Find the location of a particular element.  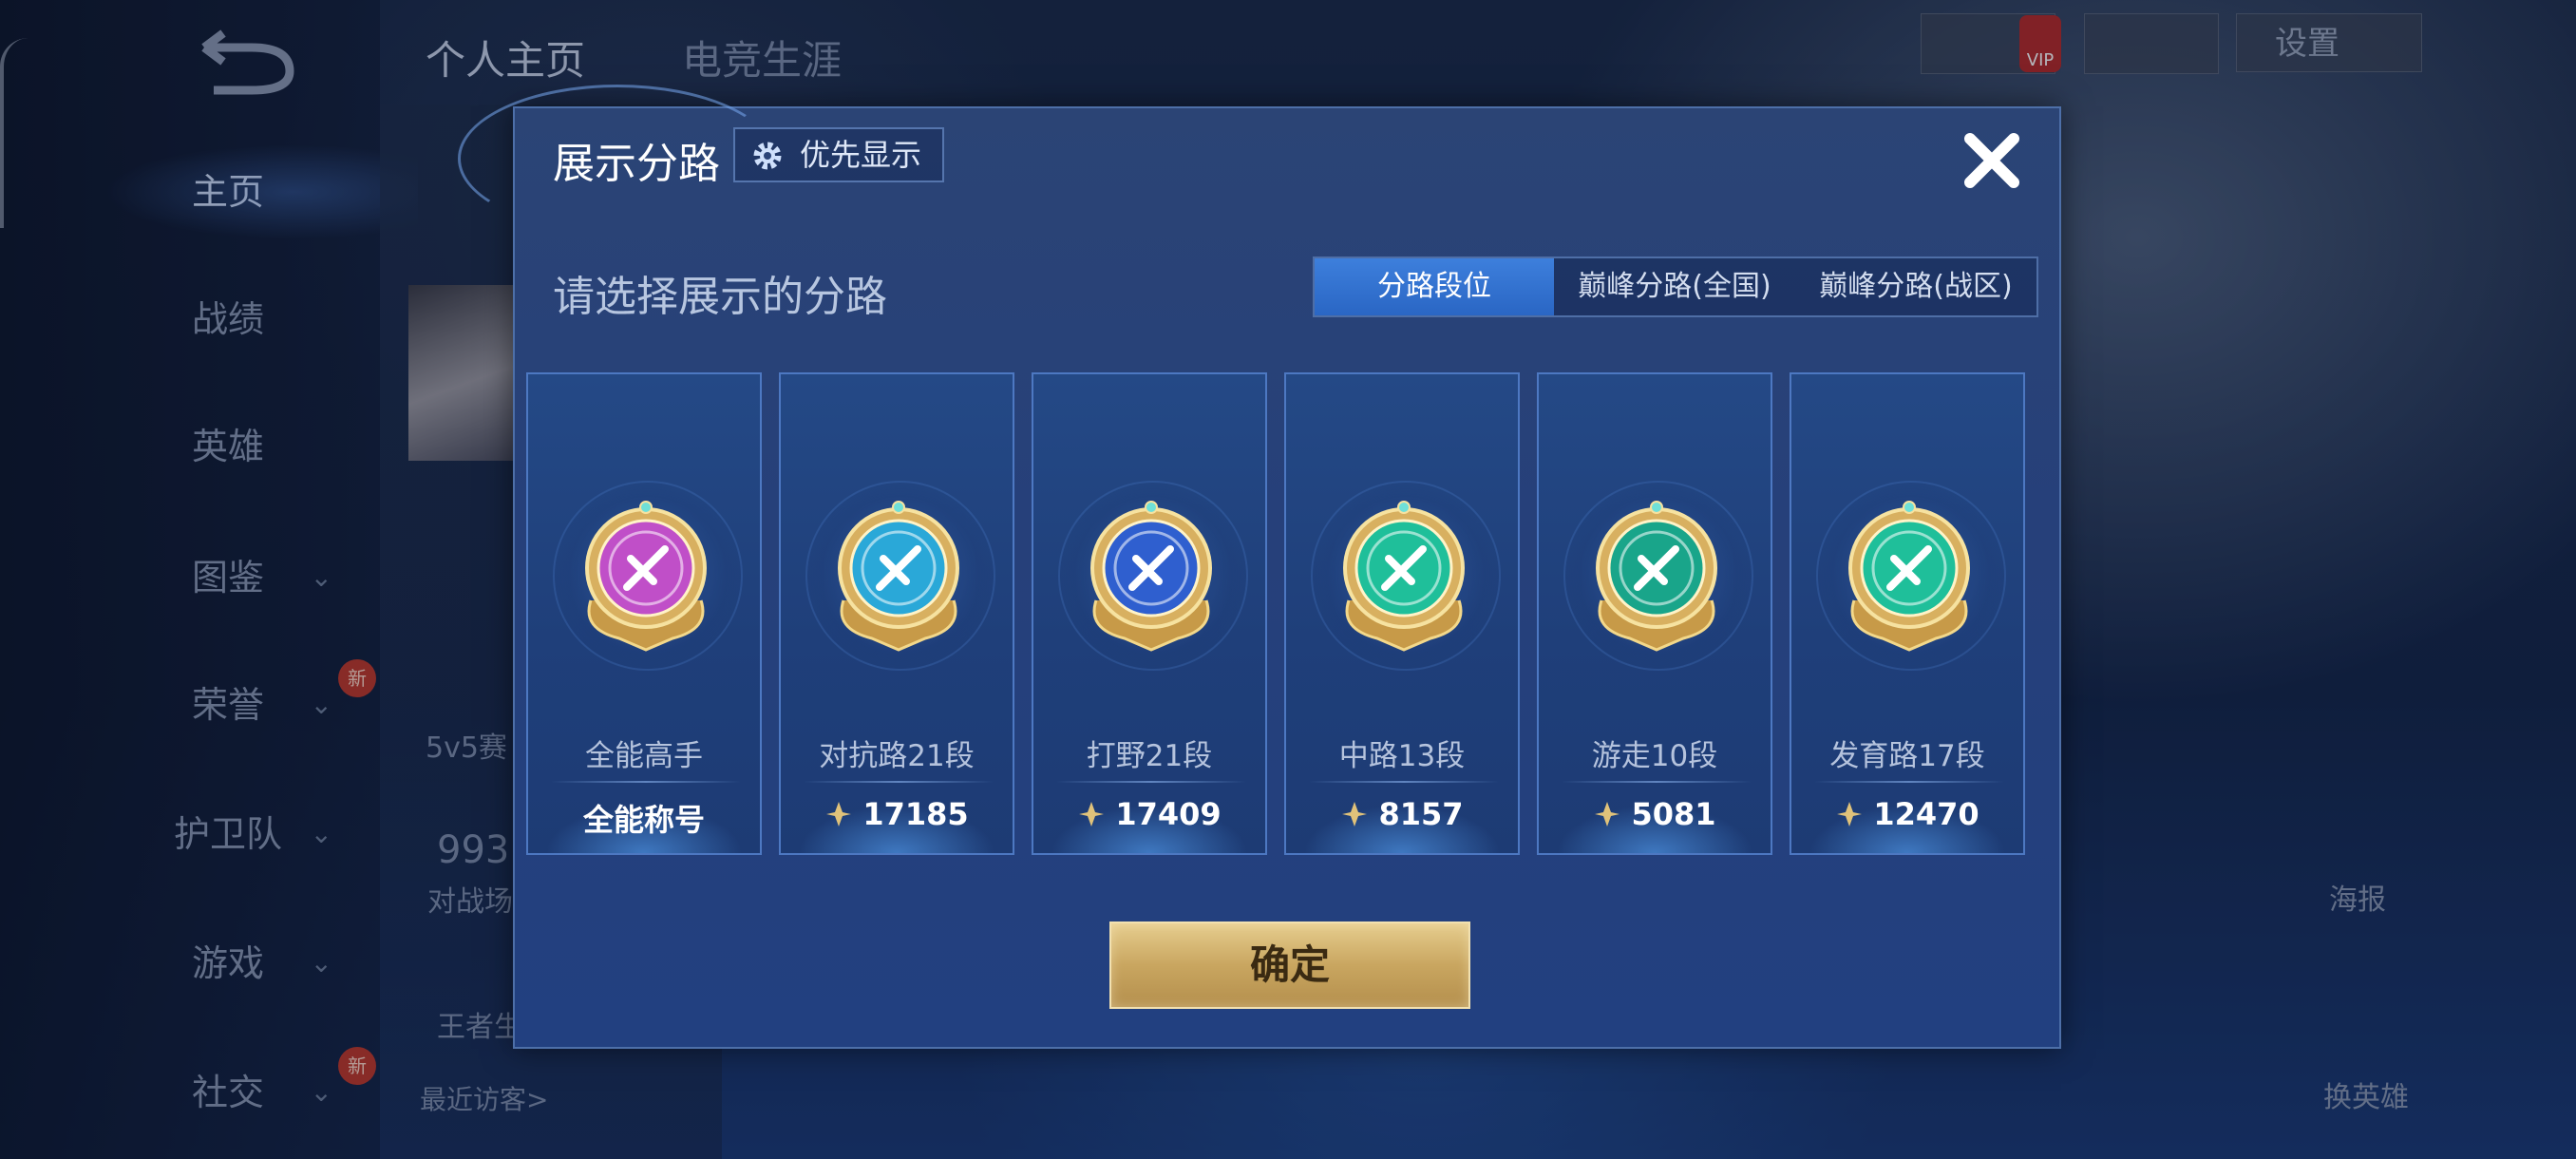

lane-card: 对抗路21段 17185 is located at coordinates (896, 613).